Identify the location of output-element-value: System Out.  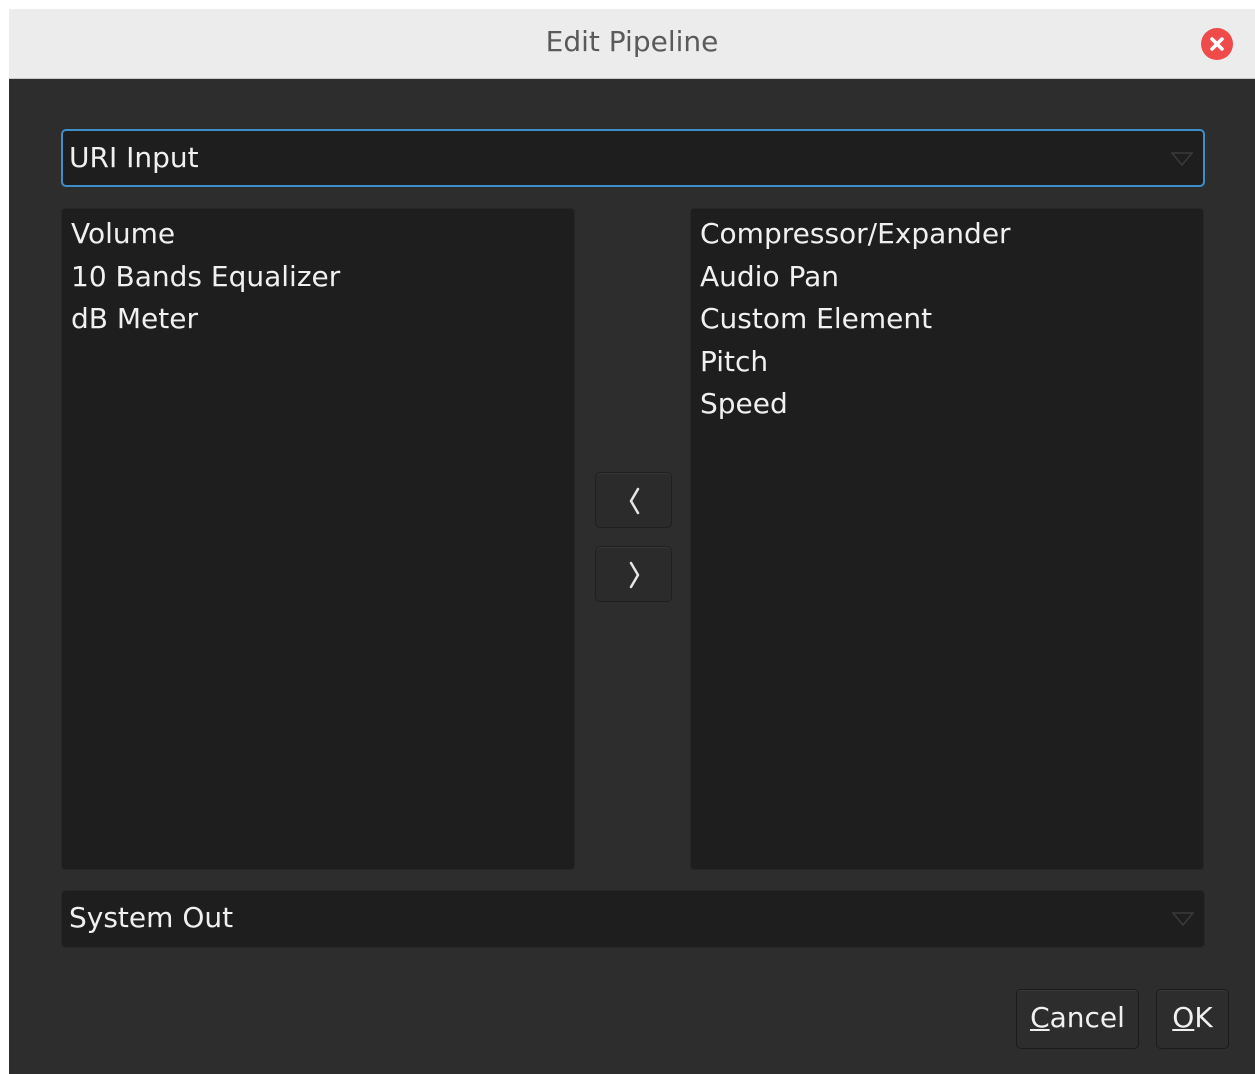
(151, 917).